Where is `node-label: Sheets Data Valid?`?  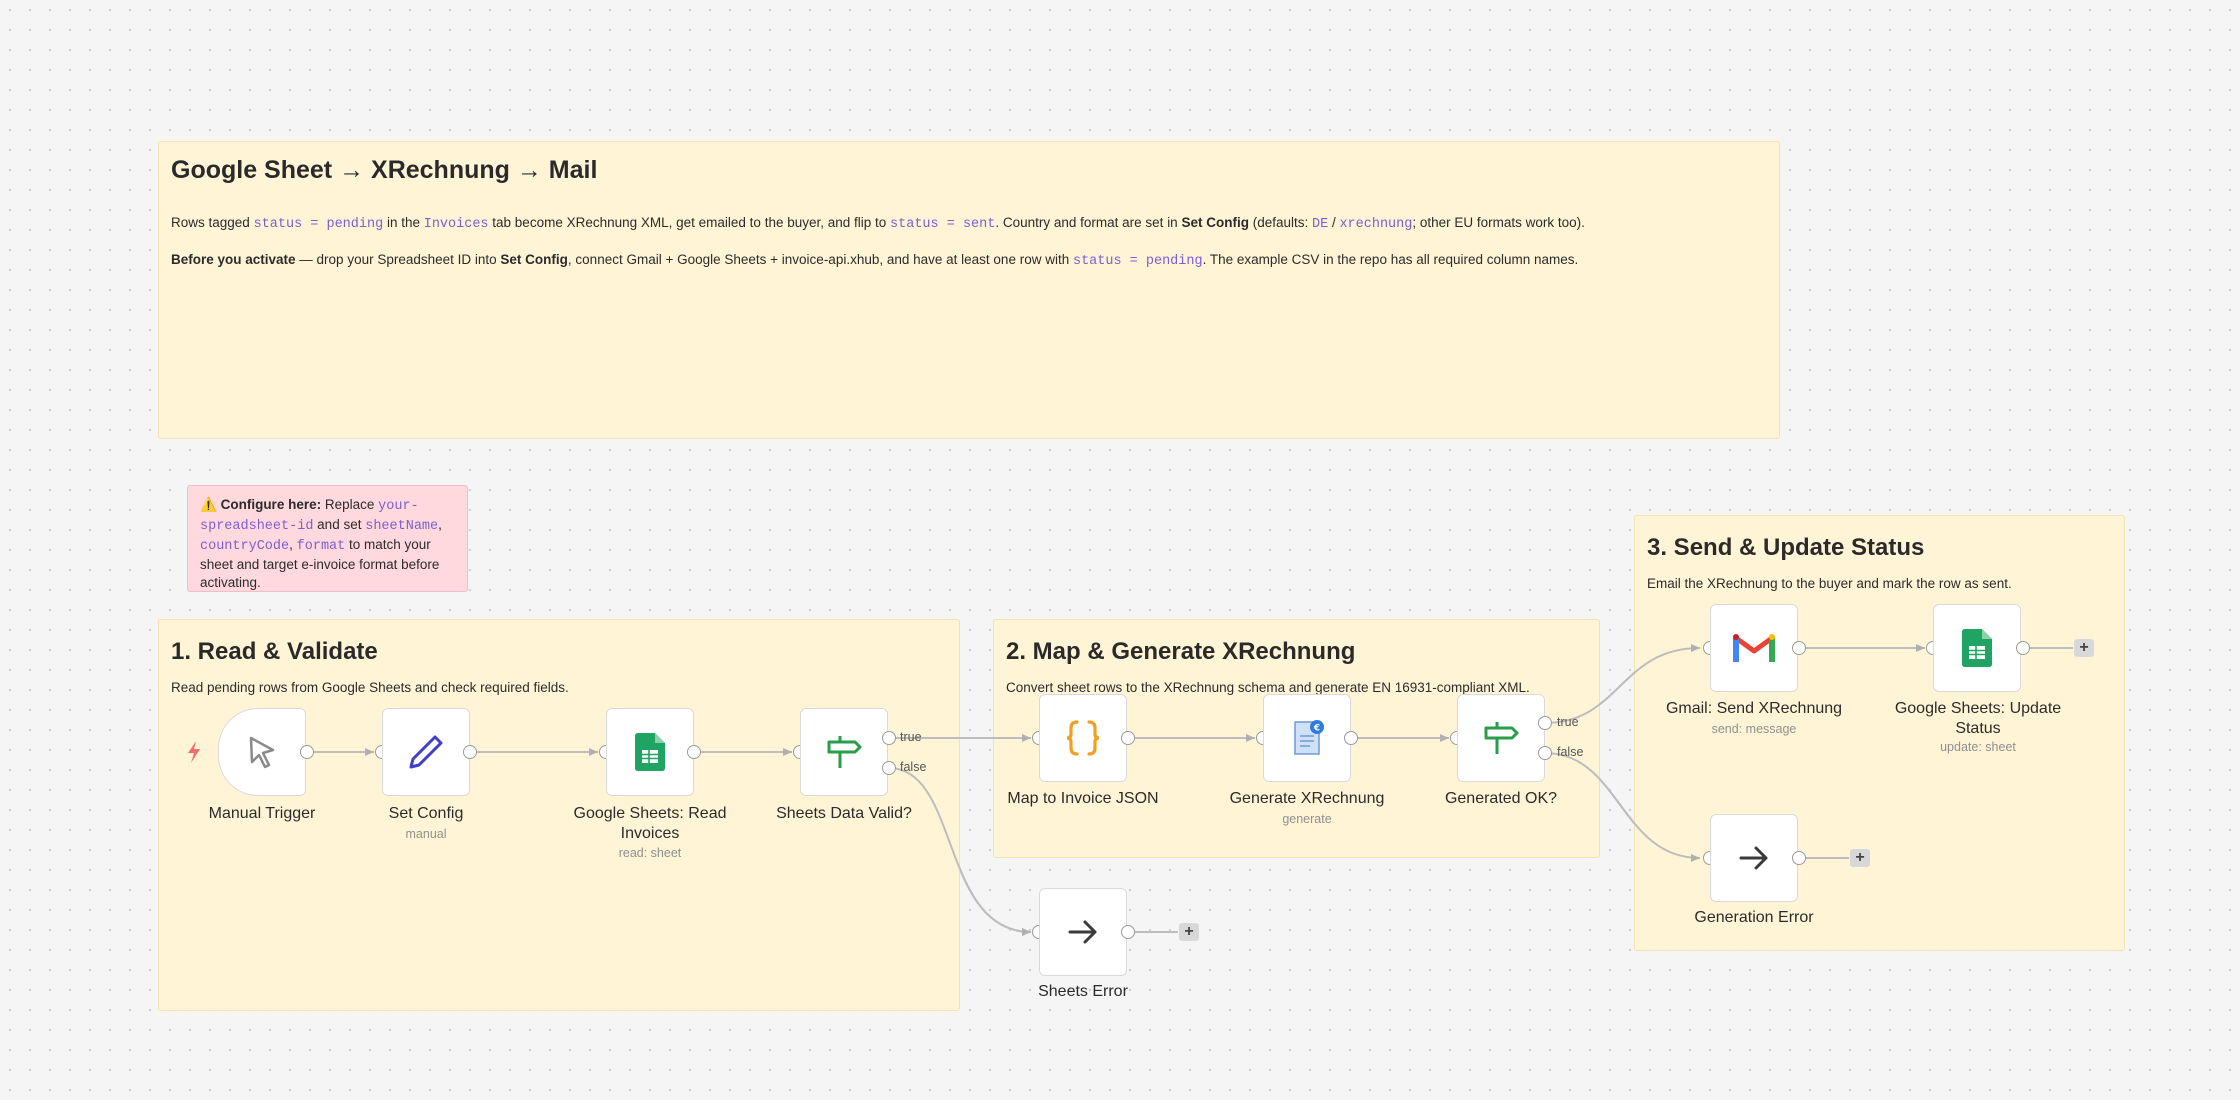 node-label: Sheets Data Valid? is located at coordinates (844, 813).